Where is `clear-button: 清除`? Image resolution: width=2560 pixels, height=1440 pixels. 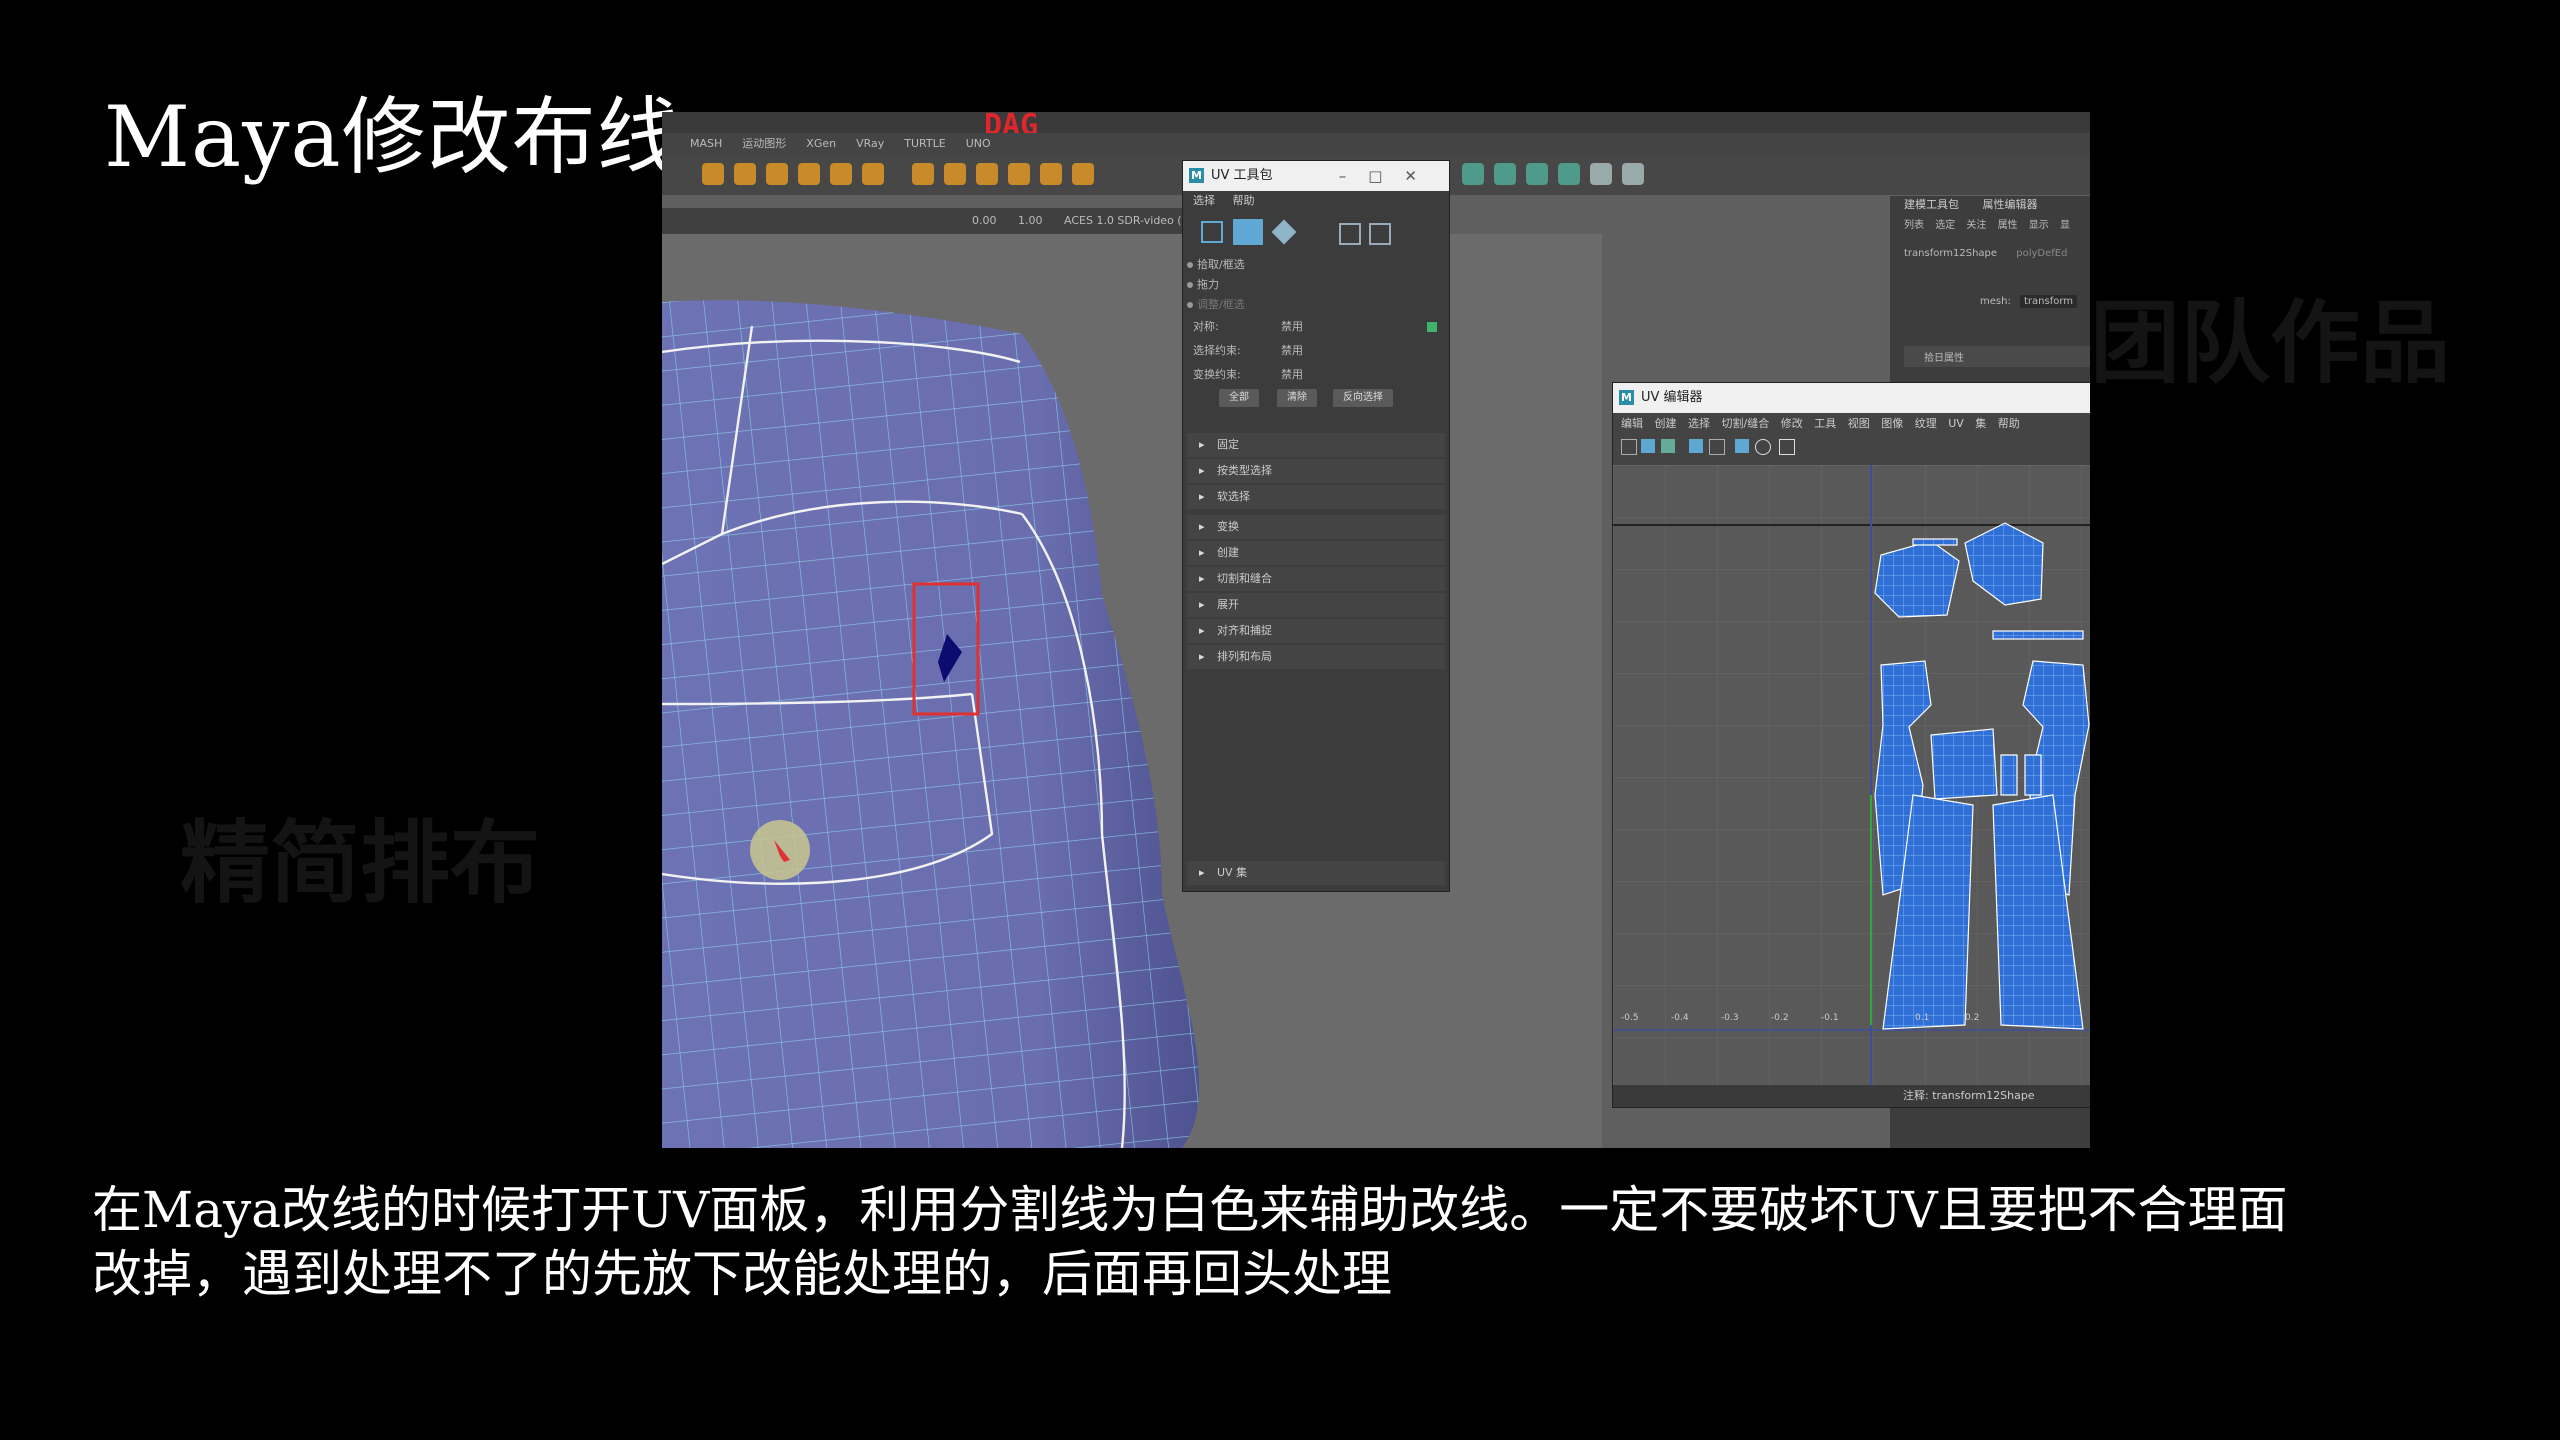 clear-button: 清除 is located at coordinates (1297, 398).